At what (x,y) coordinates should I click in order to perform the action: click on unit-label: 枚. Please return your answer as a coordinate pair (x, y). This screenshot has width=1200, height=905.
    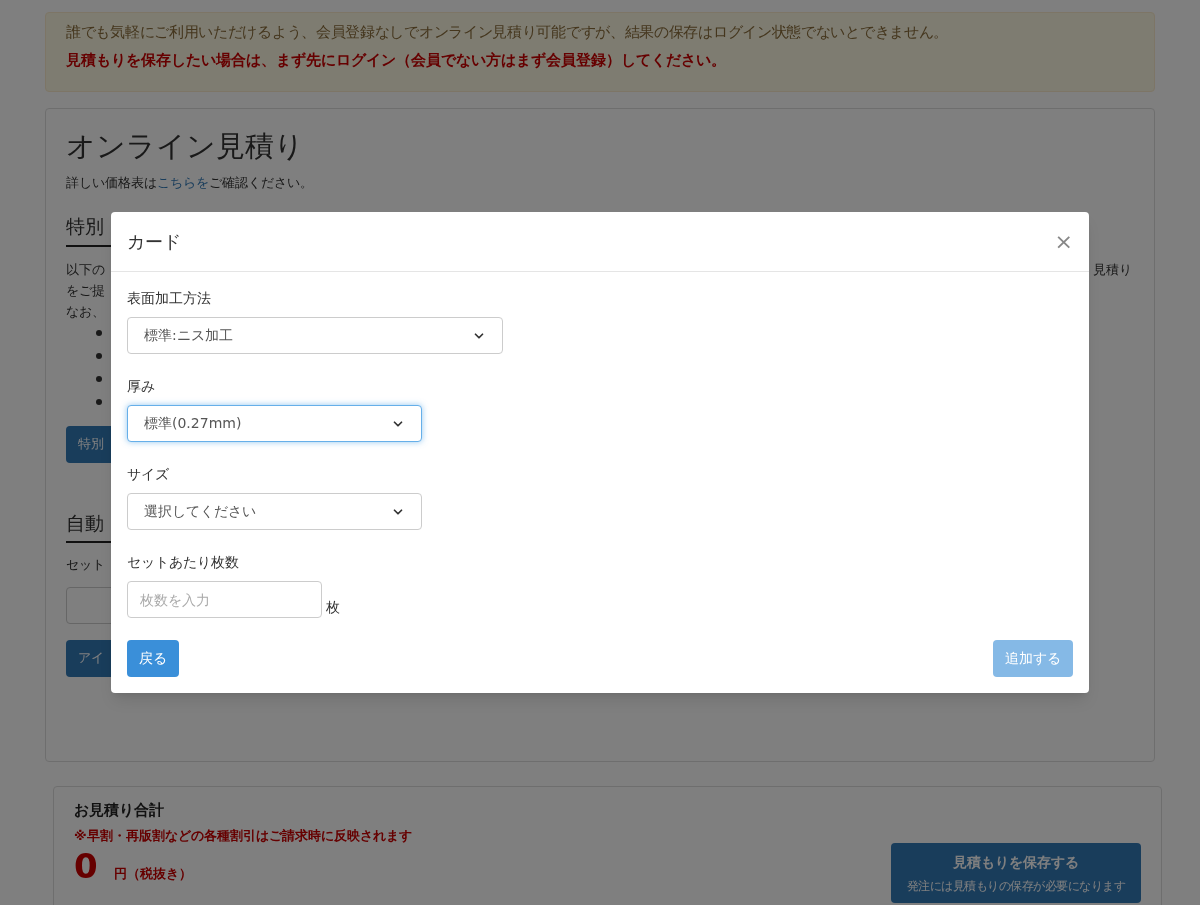
    Looking at the image, I should click on (333, 607).